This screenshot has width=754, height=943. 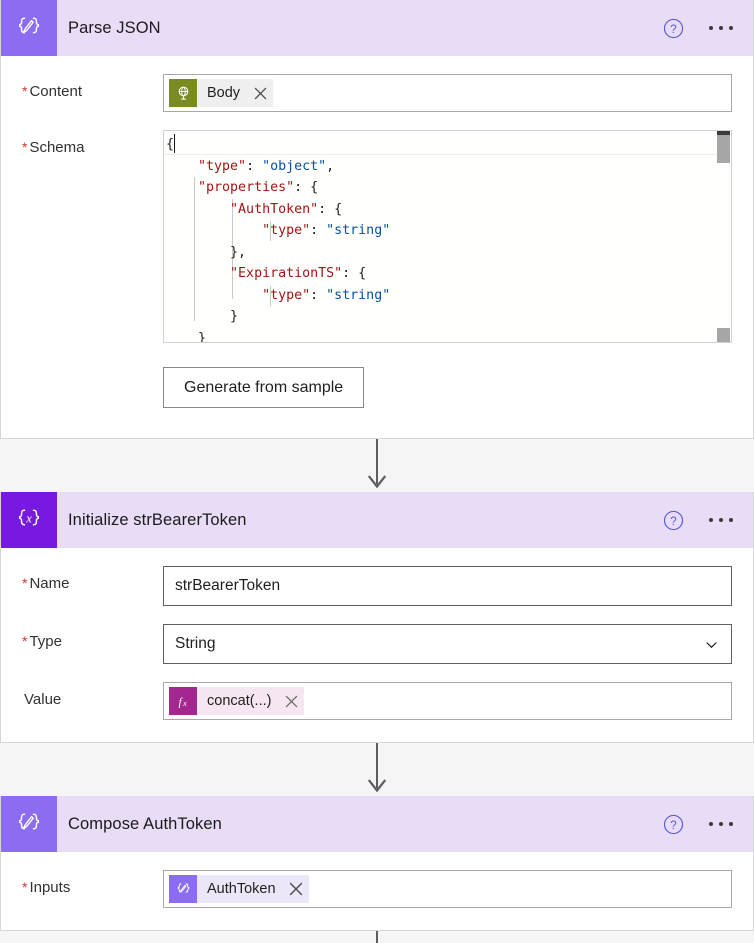 What do you see at coordinates (377, 520) in the screenshot?
I see `card-header: x Initialize strBearerToken ?` at bounding box center [377, 520].